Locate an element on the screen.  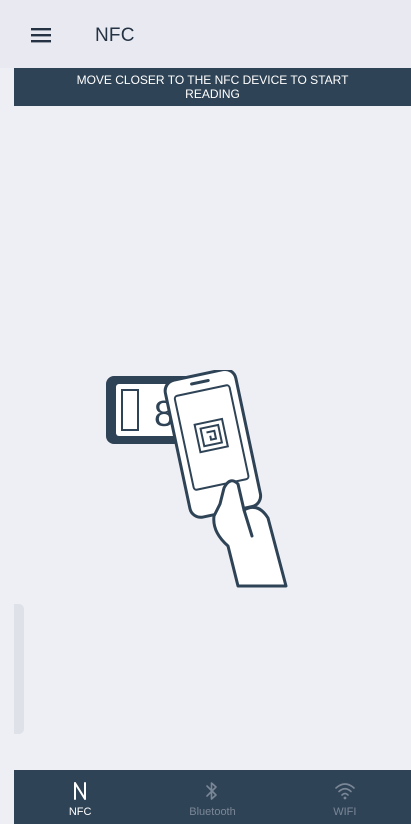
tab-nfc: NFC is located at coordinates (80, 797).